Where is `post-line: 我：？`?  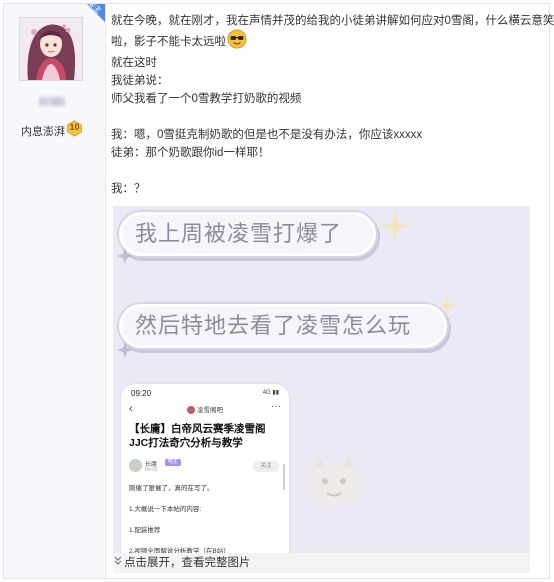 post-line: 我：？ is located at coordinates (128, 189).